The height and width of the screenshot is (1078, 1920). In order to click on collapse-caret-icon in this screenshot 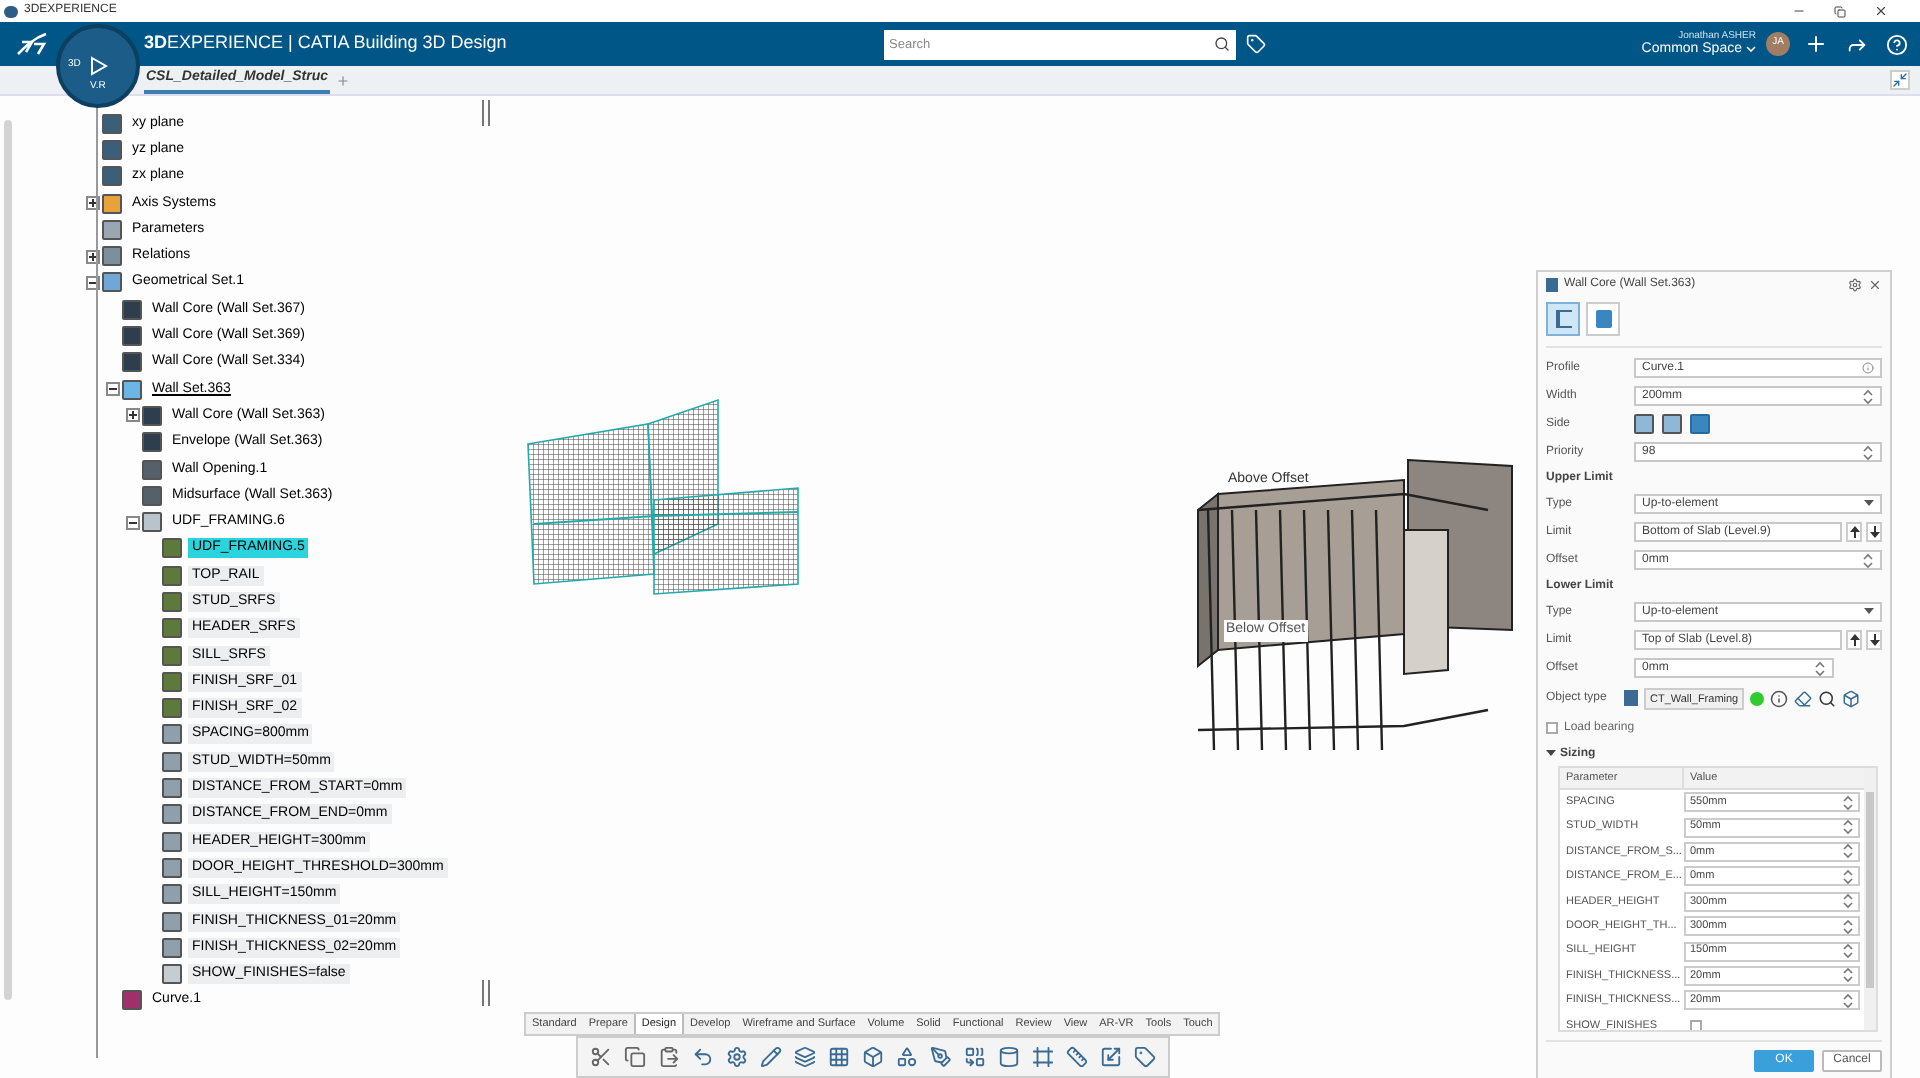, I will do `click(1551, 754)`.